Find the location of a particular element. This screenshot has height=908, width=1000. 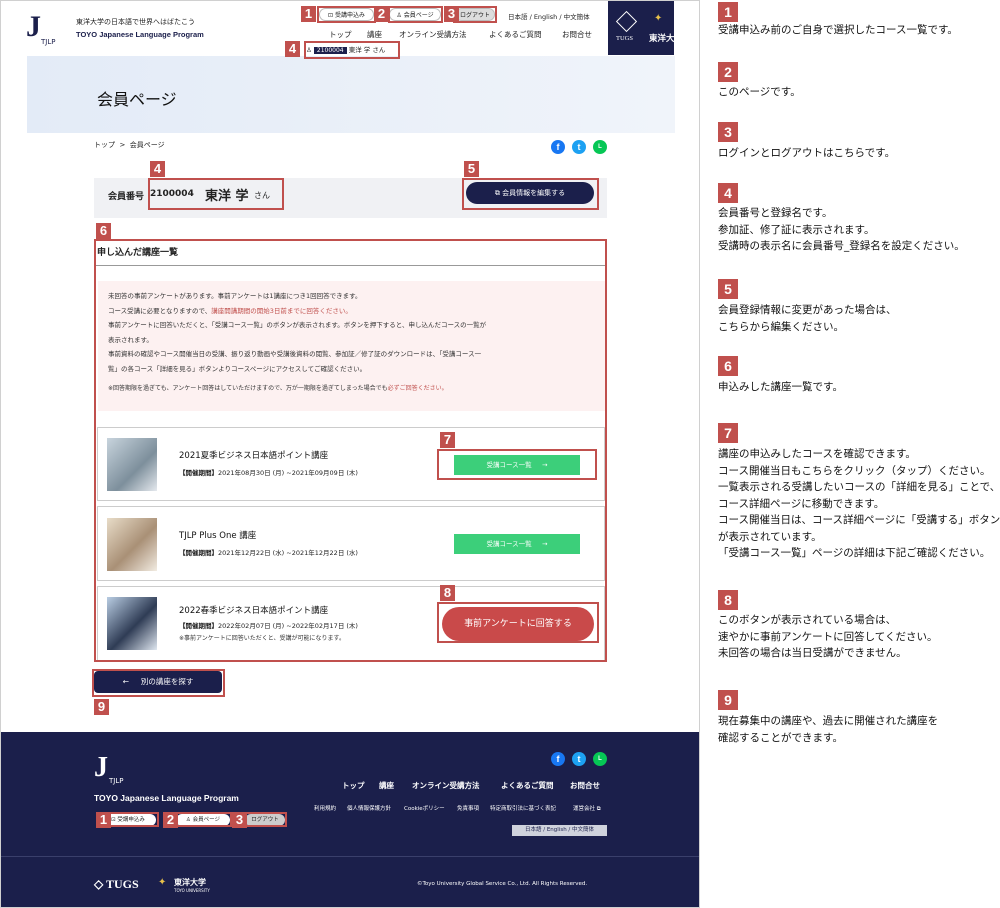

annotation-num-1: 1 is located at coordinates (728, 12).